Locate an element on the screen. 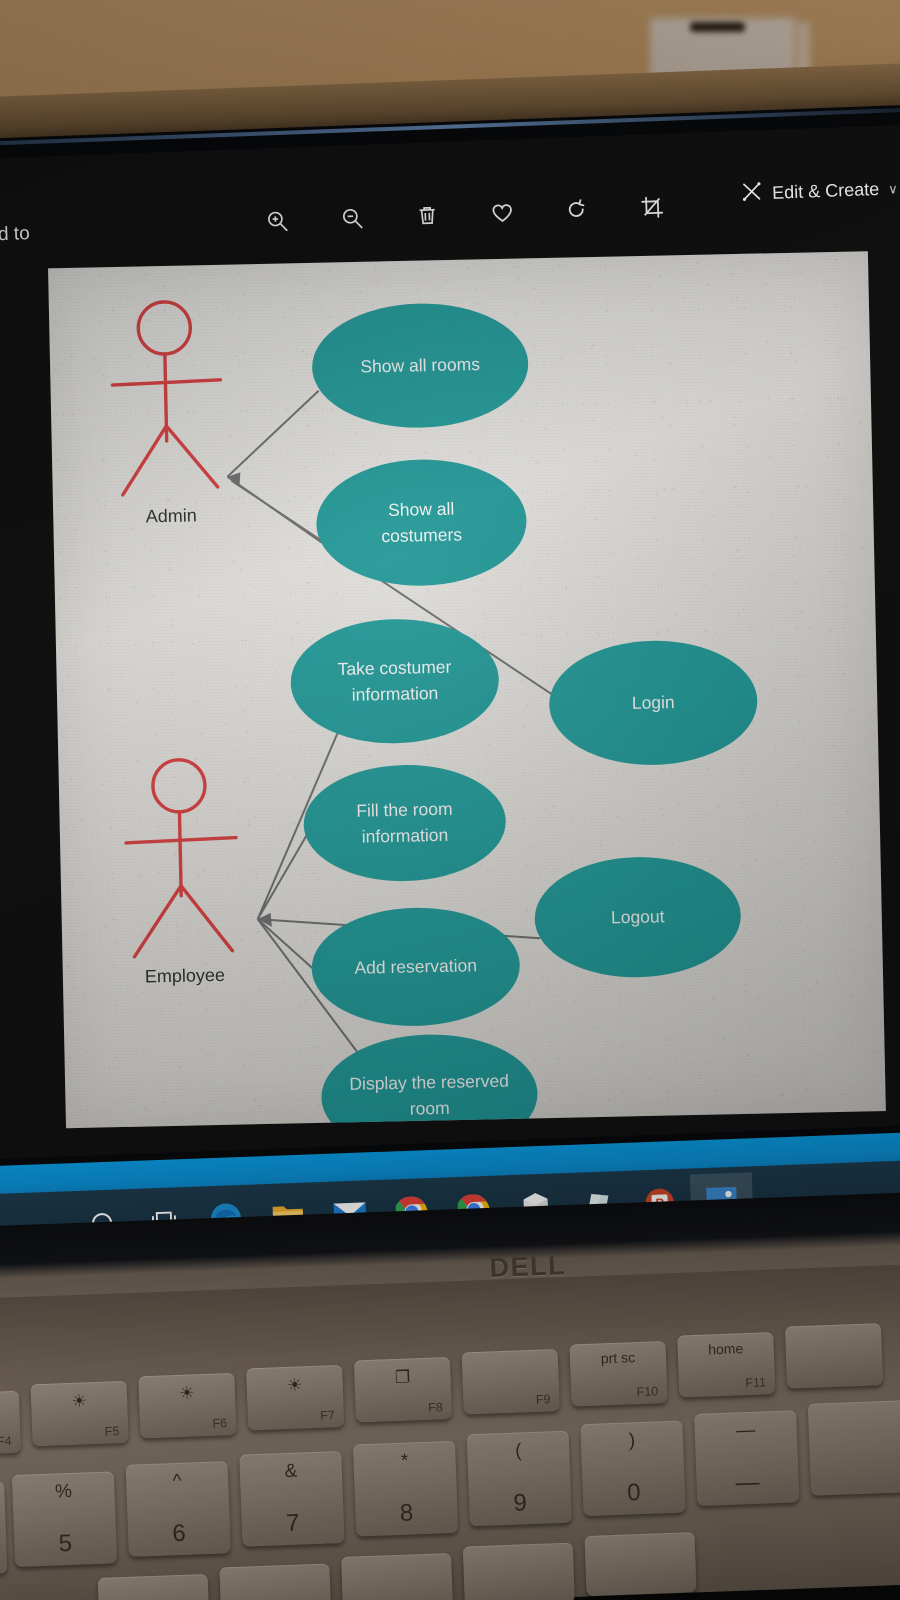 This screenshot has height=1600, width=900. key-8-digit: 8 is located at coordinates (406, 1513).